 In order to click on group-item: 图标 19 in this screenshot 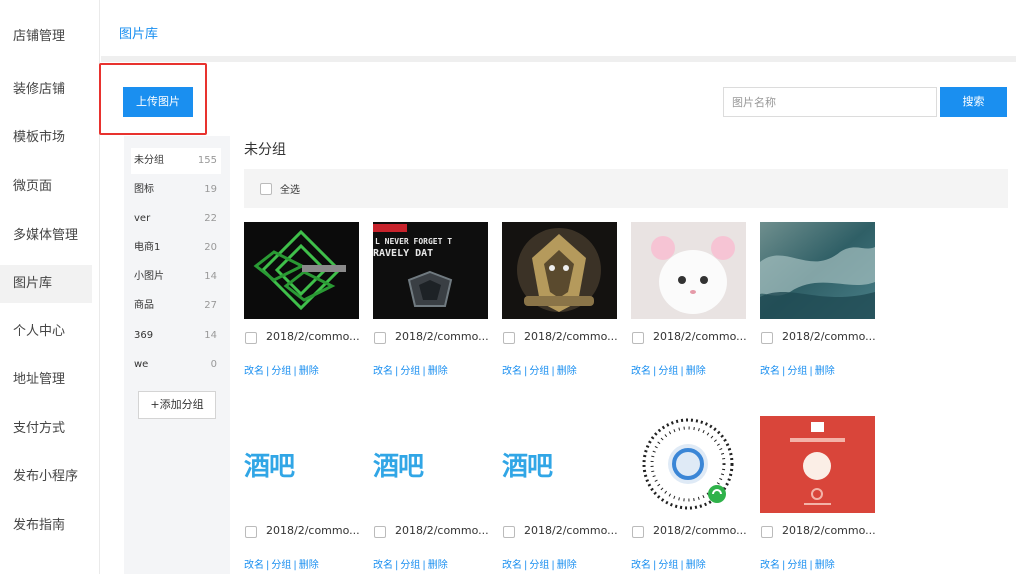, I will do `click(176, 190)`.